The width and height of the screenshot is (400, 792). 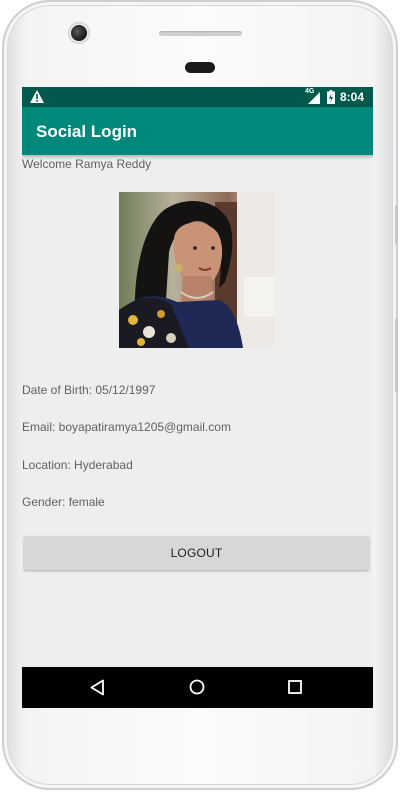 I want to click on email-text: Email: boyapatiramya1205@gmail.com, so click(x=126, y=427).